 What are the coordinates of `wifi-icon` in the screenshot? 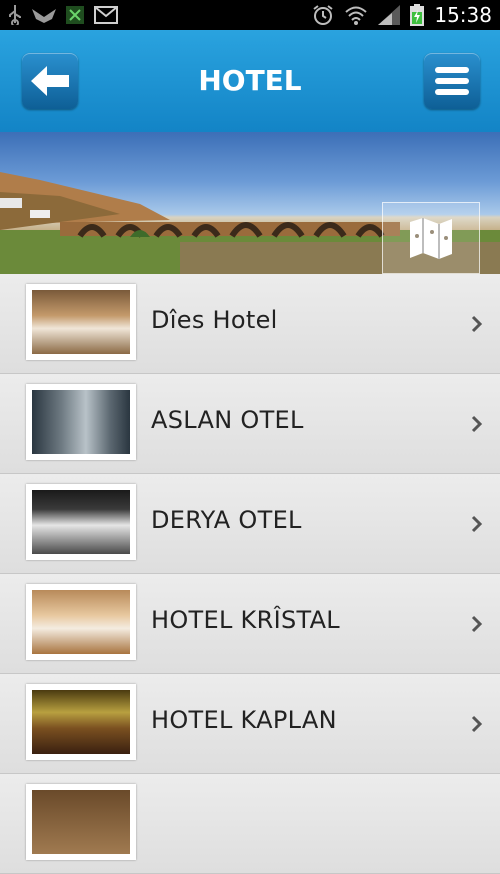 It's located at (356, 15).